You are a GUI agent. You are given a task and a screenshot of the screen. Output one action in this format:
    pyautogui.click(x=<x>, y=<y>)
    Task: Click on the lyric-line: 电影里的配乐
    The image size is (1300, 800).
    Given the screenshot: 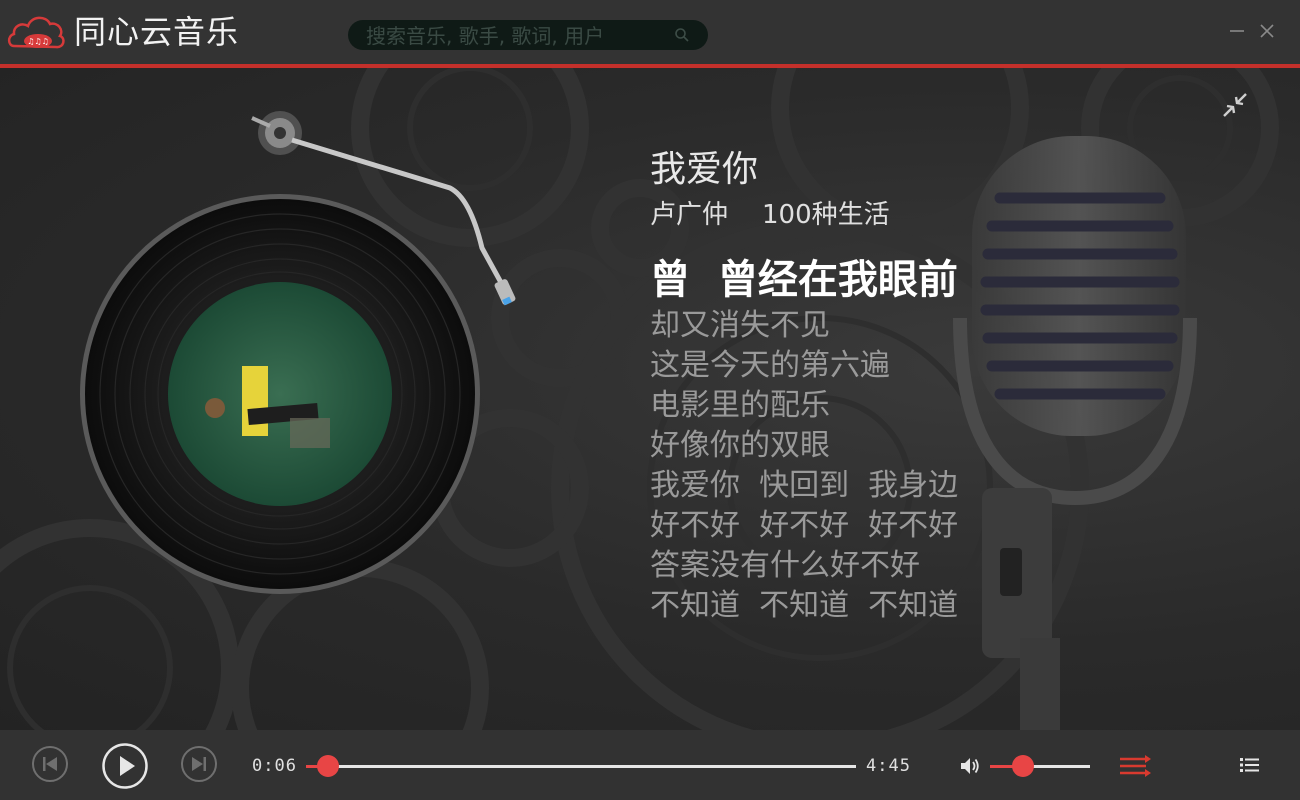 What is the action you would take?
    pyautogui.click(x=740, y=405)
    